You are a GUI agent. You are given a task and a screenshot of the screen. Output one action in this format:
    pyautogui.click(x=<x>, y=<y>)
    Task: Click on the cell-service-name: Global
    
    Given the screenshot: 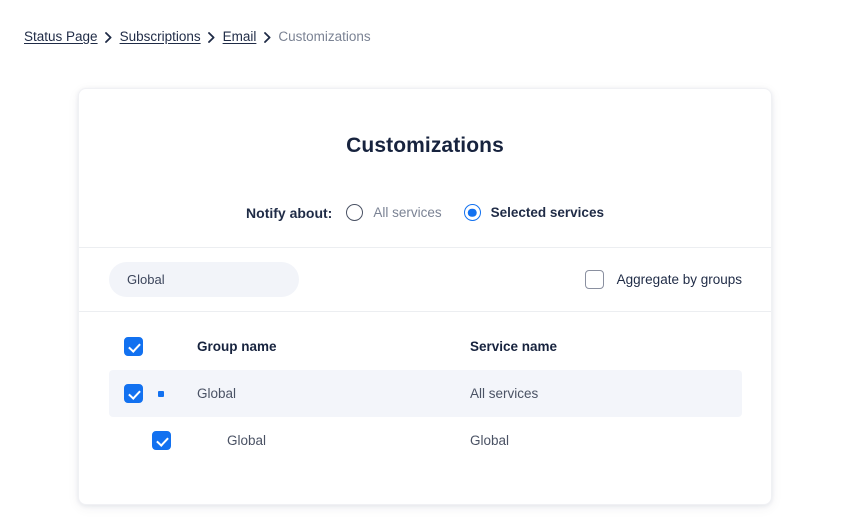 What is the action you would take?
    pyautogui.click(x=490, y=440)
    